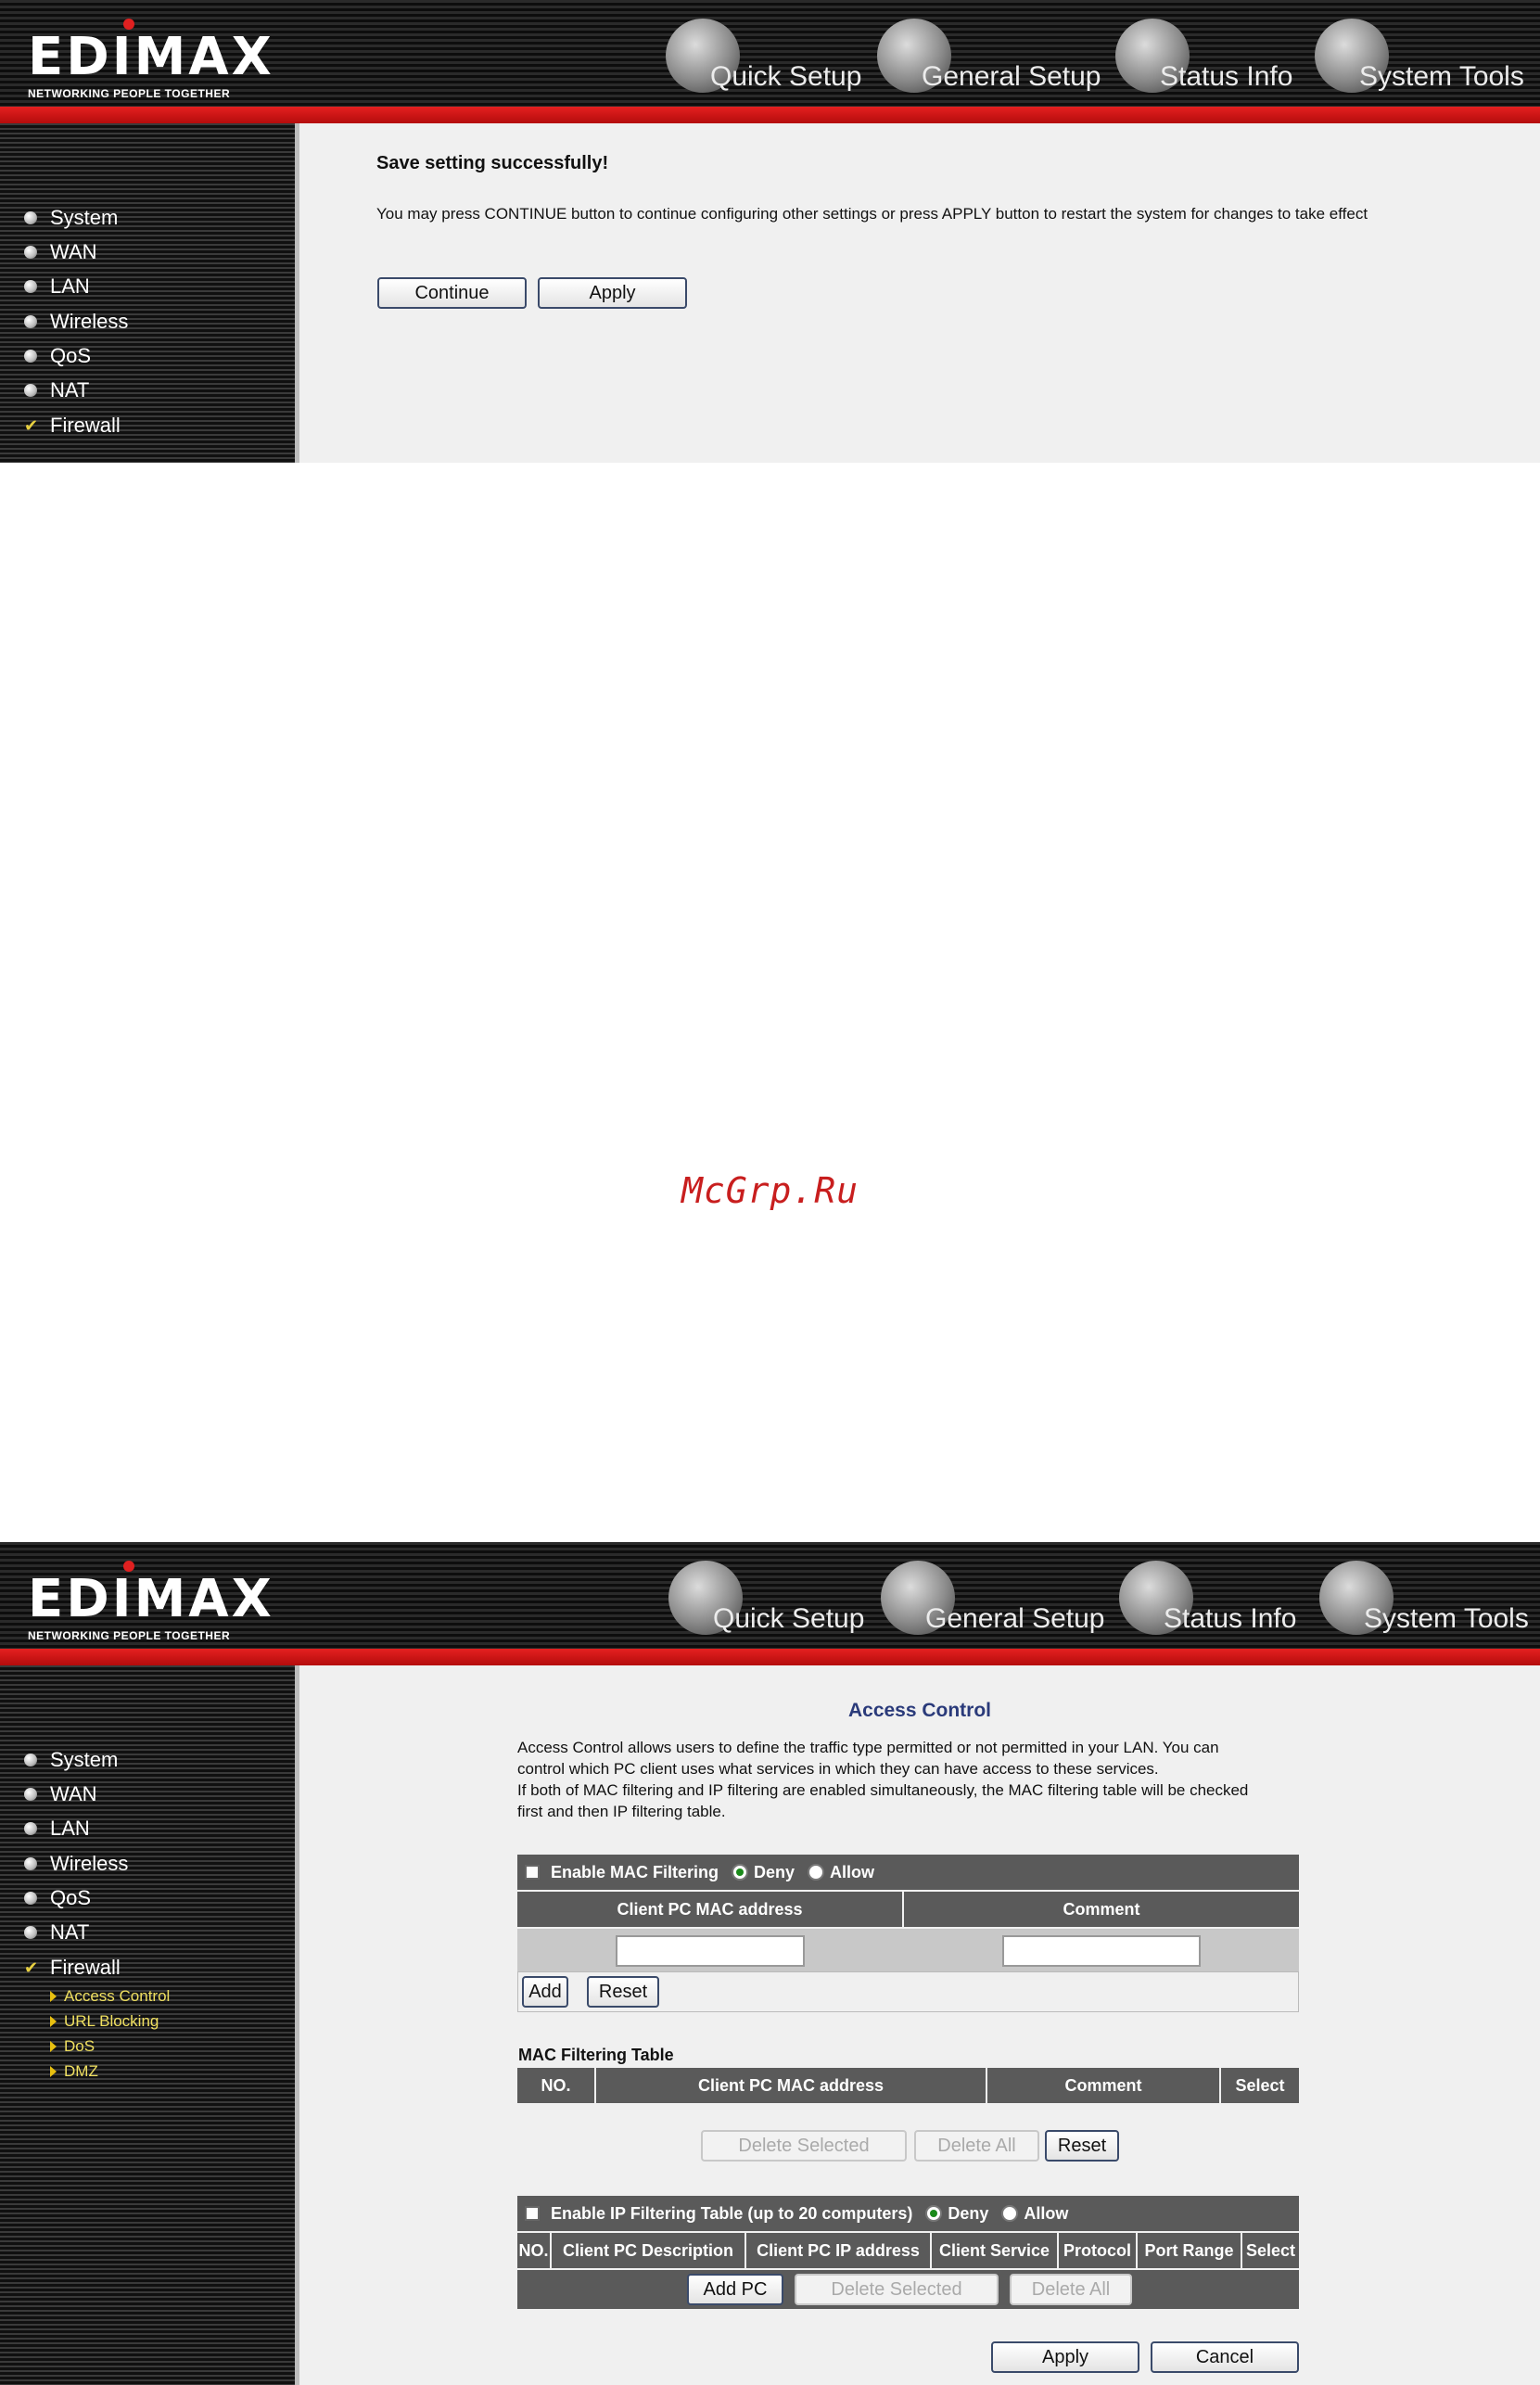  I want to click on subitem-label: DoS, so click(79, 2046).